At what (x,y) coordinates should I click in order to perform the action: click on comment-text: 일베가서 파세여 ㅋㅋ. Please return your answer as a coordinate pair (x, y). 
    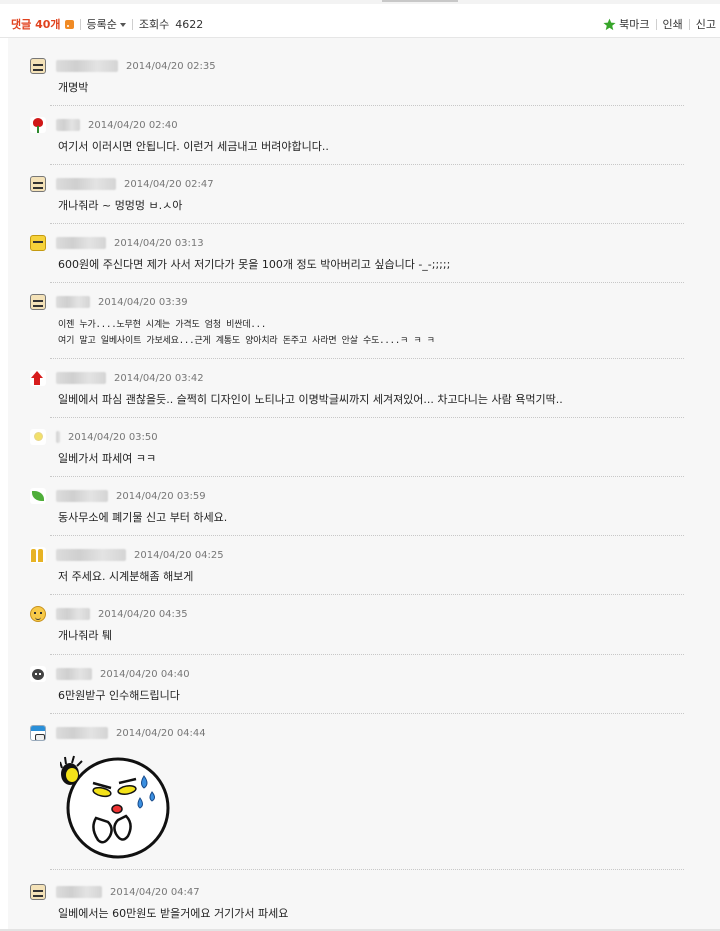
    Looking at the image, I should click on (107, 458).